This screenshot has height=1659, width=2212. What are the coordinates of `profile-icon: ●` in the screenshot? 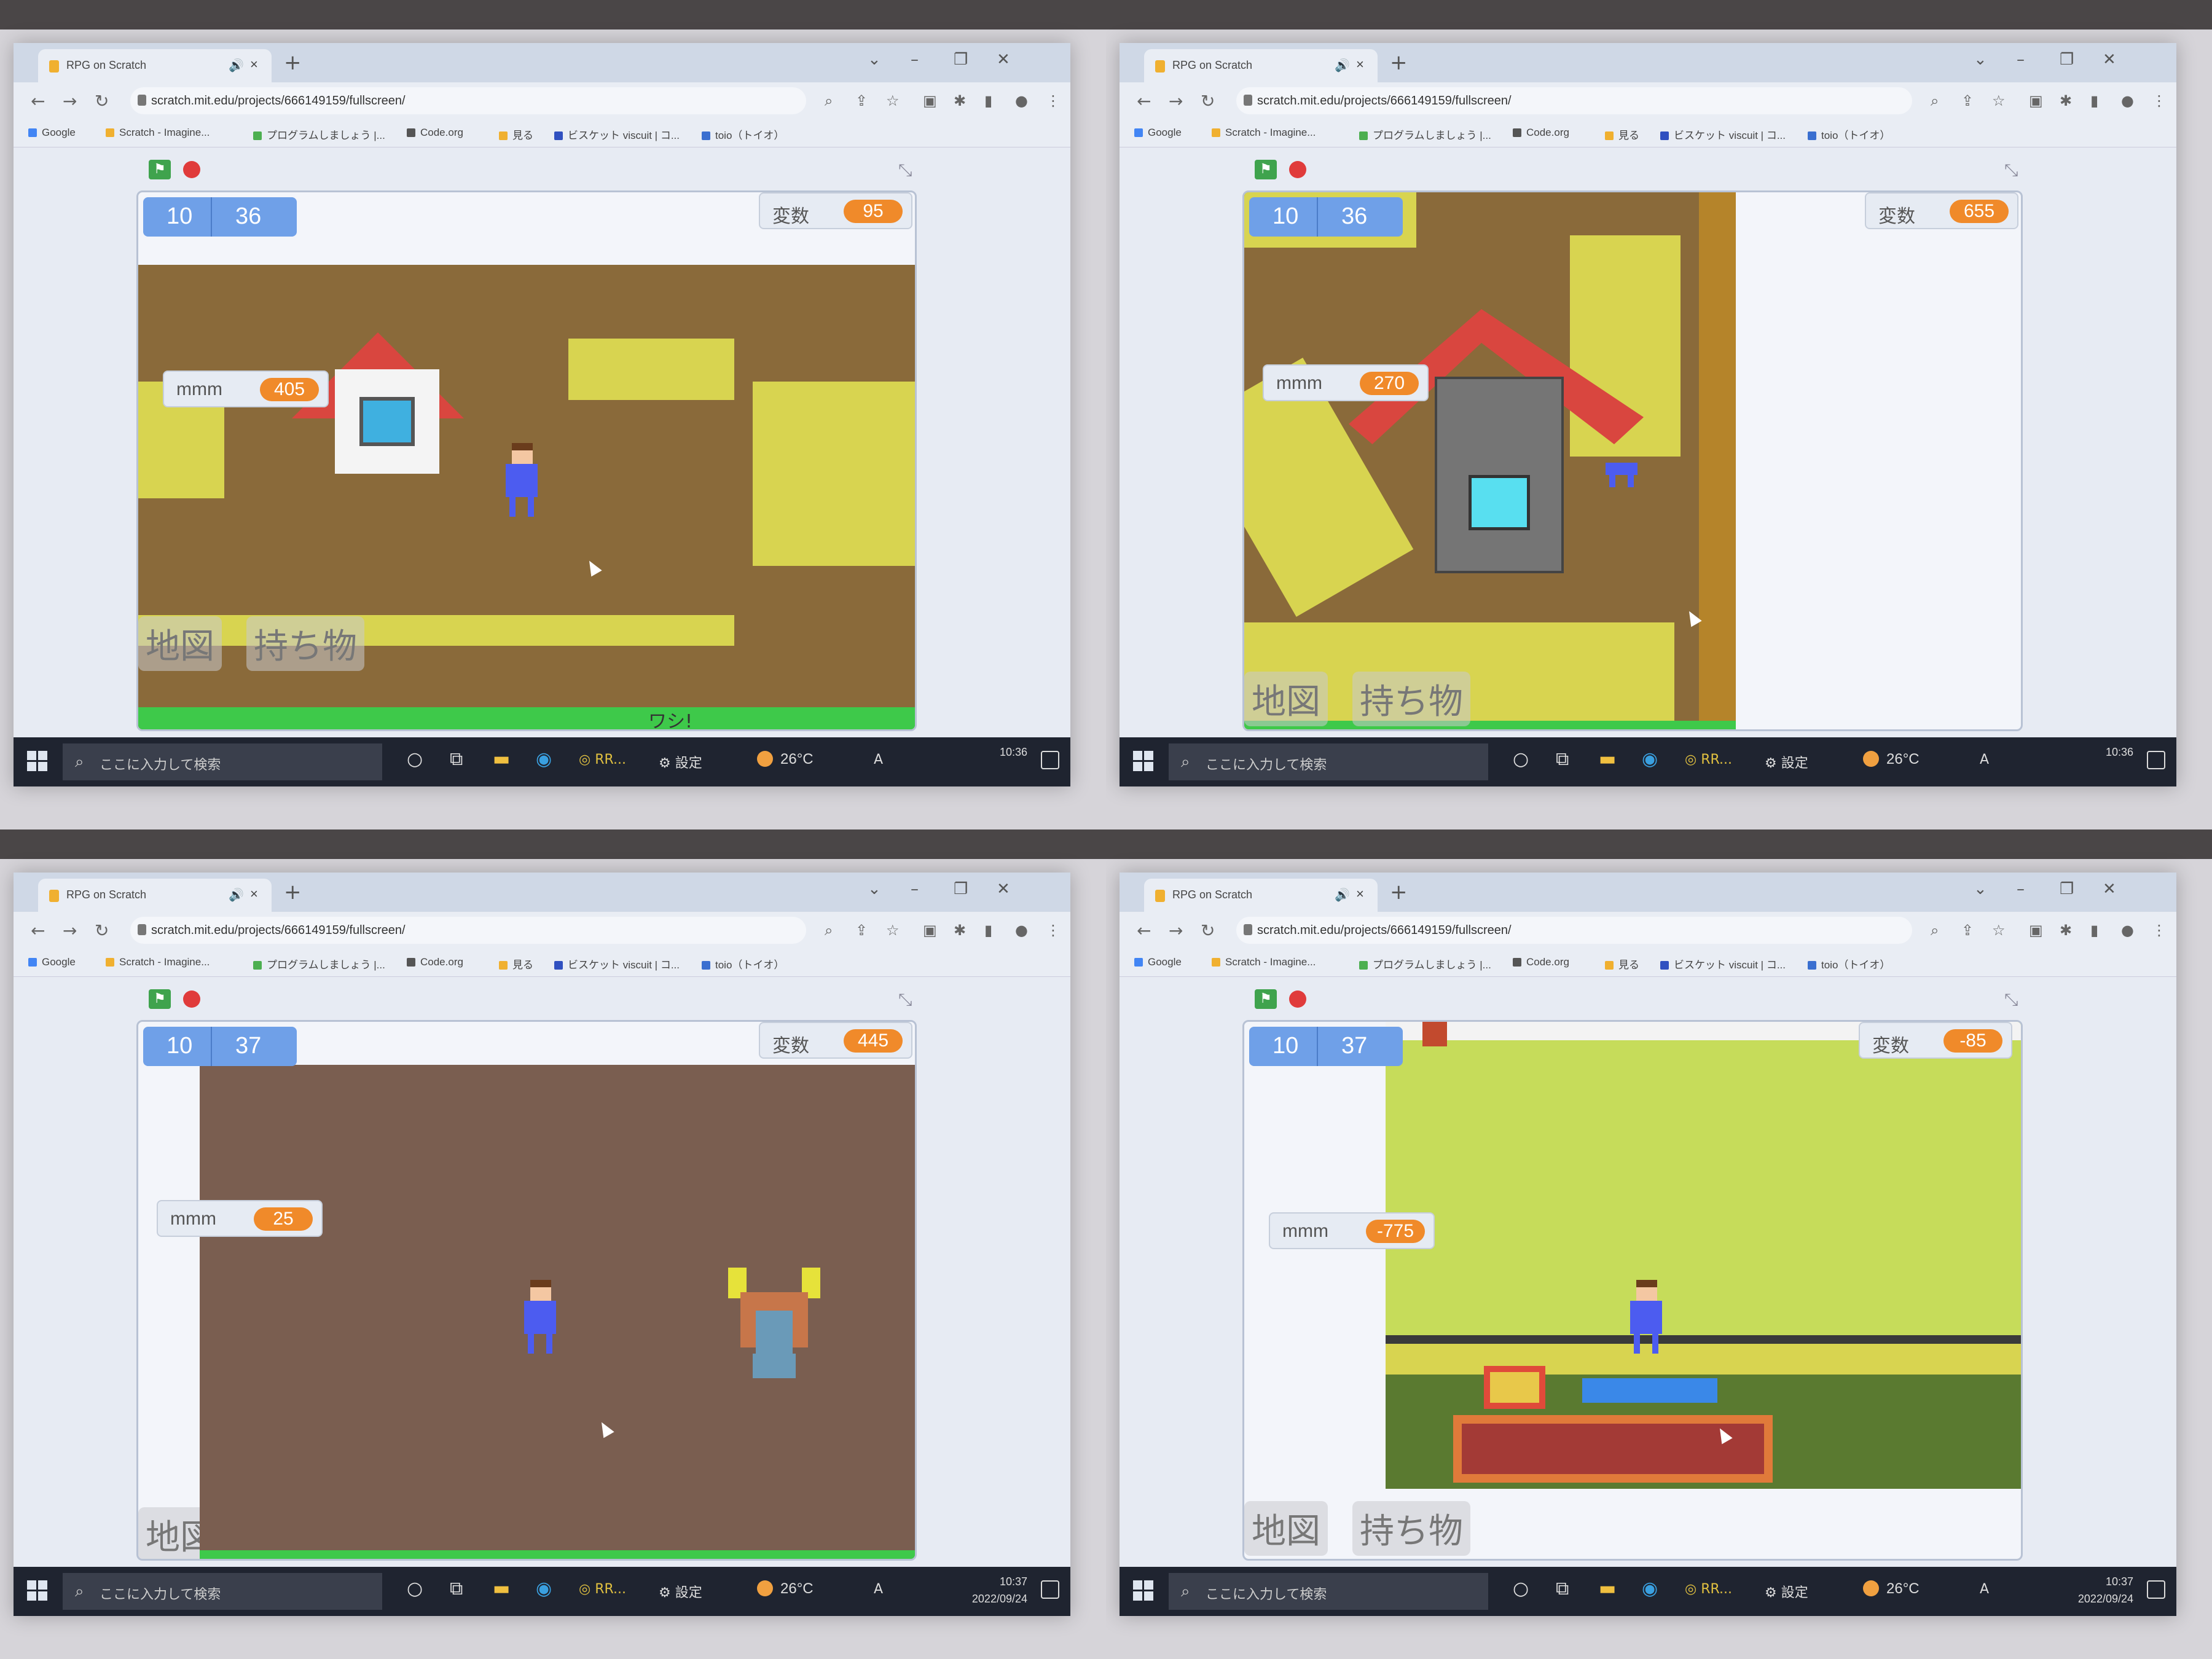 It's located at (1021, 930).